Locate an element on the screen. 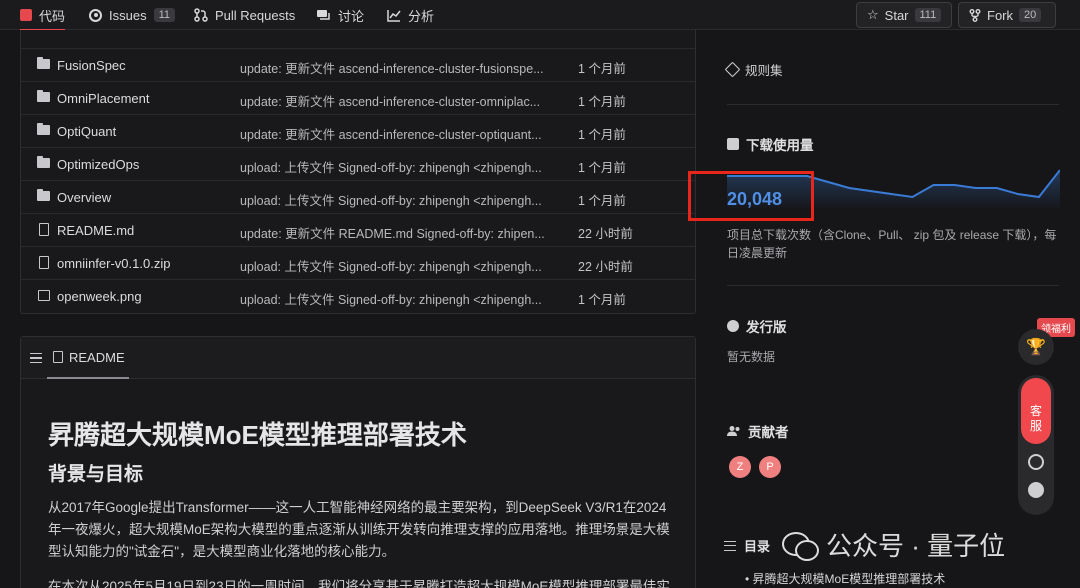 The width and height of the screenshot is (1080, 588). toc-icon is located at coordinates (730, 545).